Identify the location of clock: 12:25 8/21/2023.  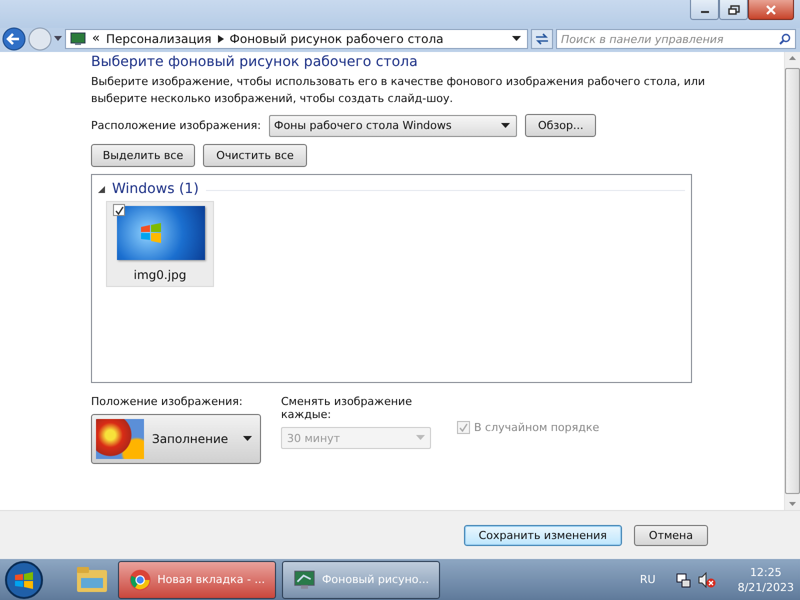
(766, 579).